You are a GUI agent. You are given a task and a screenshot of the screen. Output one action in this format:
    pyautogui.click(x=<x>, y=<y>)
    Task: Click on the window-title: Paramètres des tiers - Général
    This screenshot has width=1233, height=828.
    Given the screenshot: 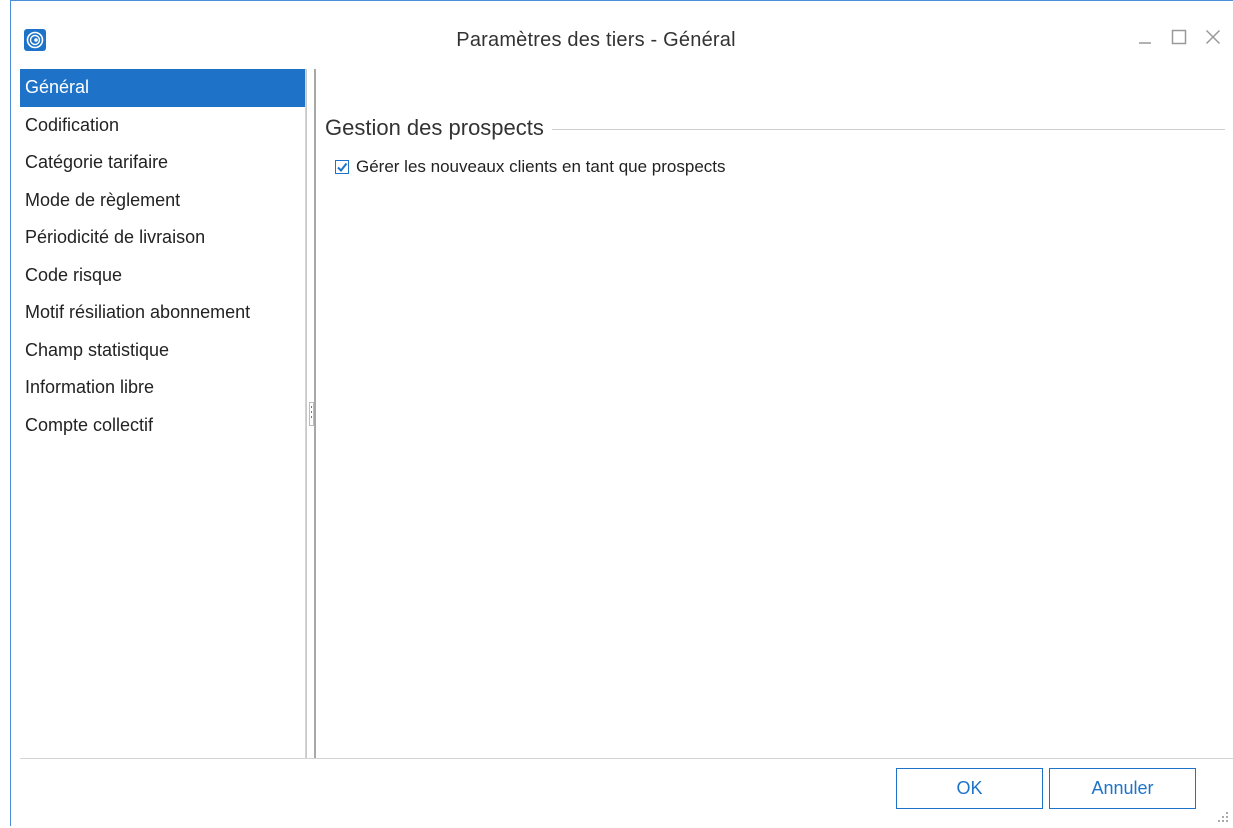 What is the action you would take?
    pyautogui.click(x=596, y=40)
    